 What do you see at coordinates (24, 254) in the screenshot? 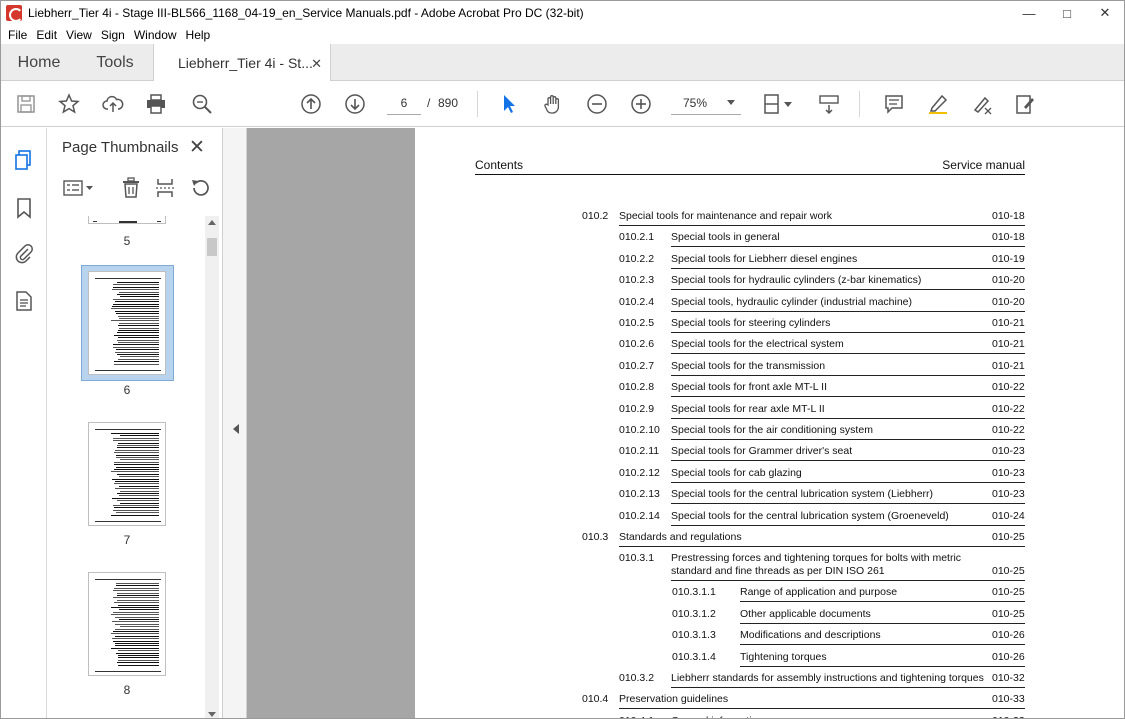
I see `attachments-icon` at bounding box center [24, 254].